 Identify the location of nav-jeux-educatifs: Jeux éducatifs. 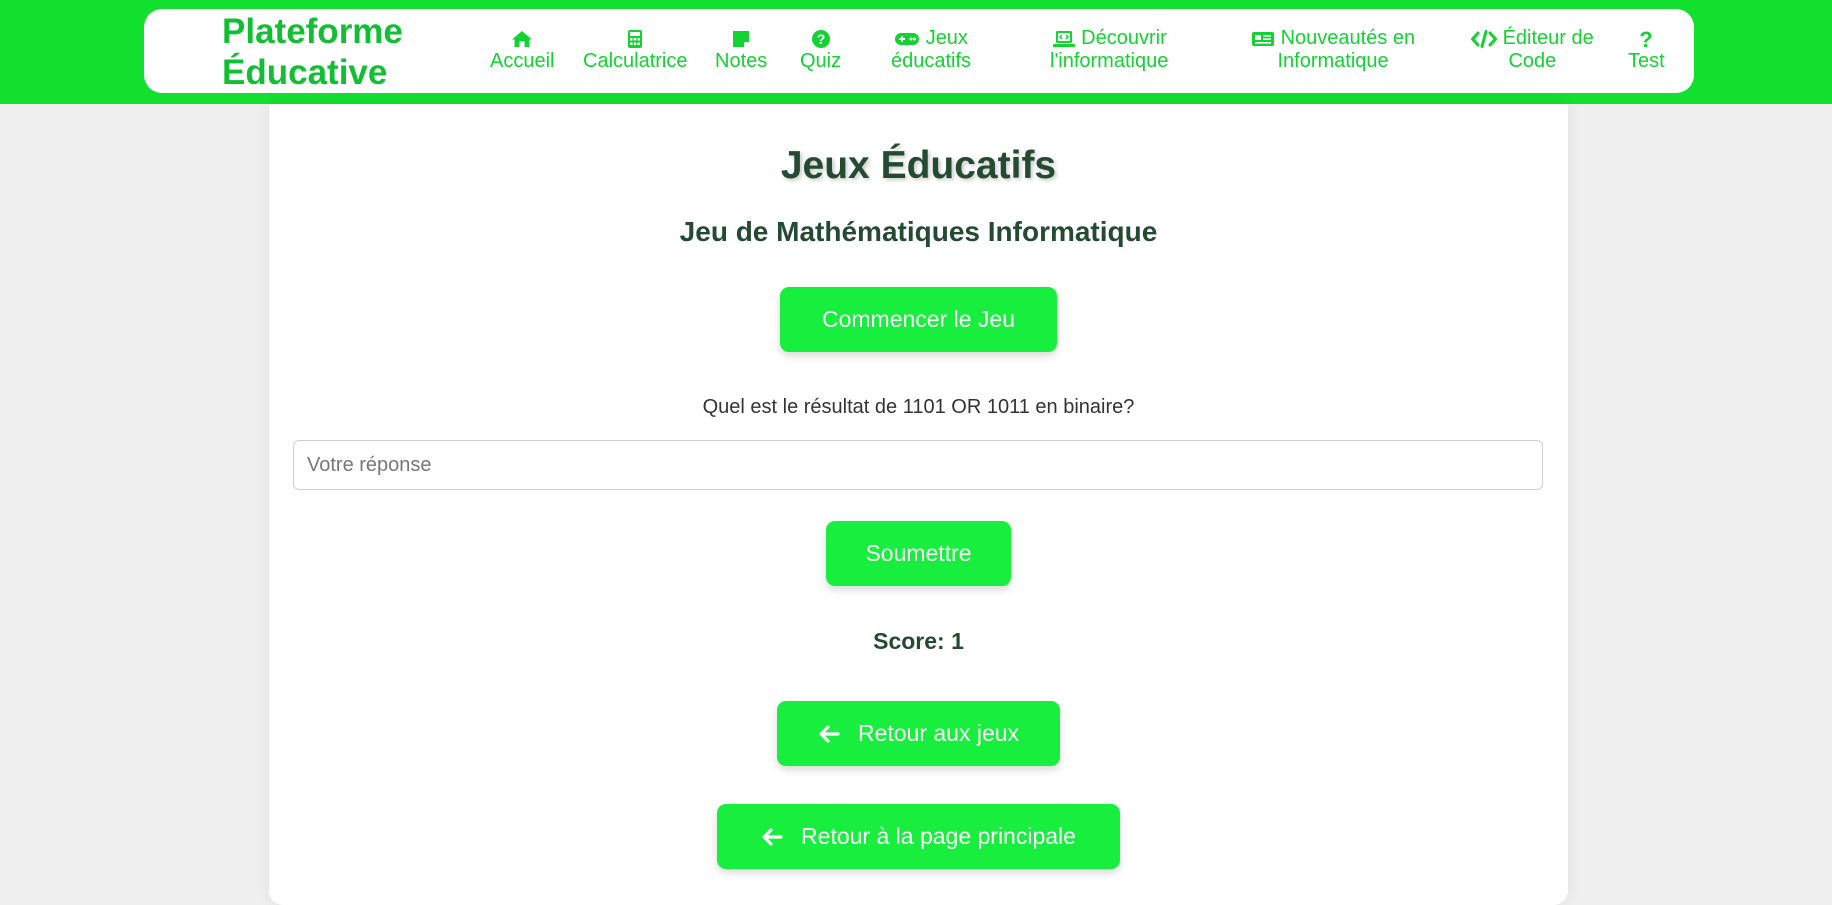
(931, 50).